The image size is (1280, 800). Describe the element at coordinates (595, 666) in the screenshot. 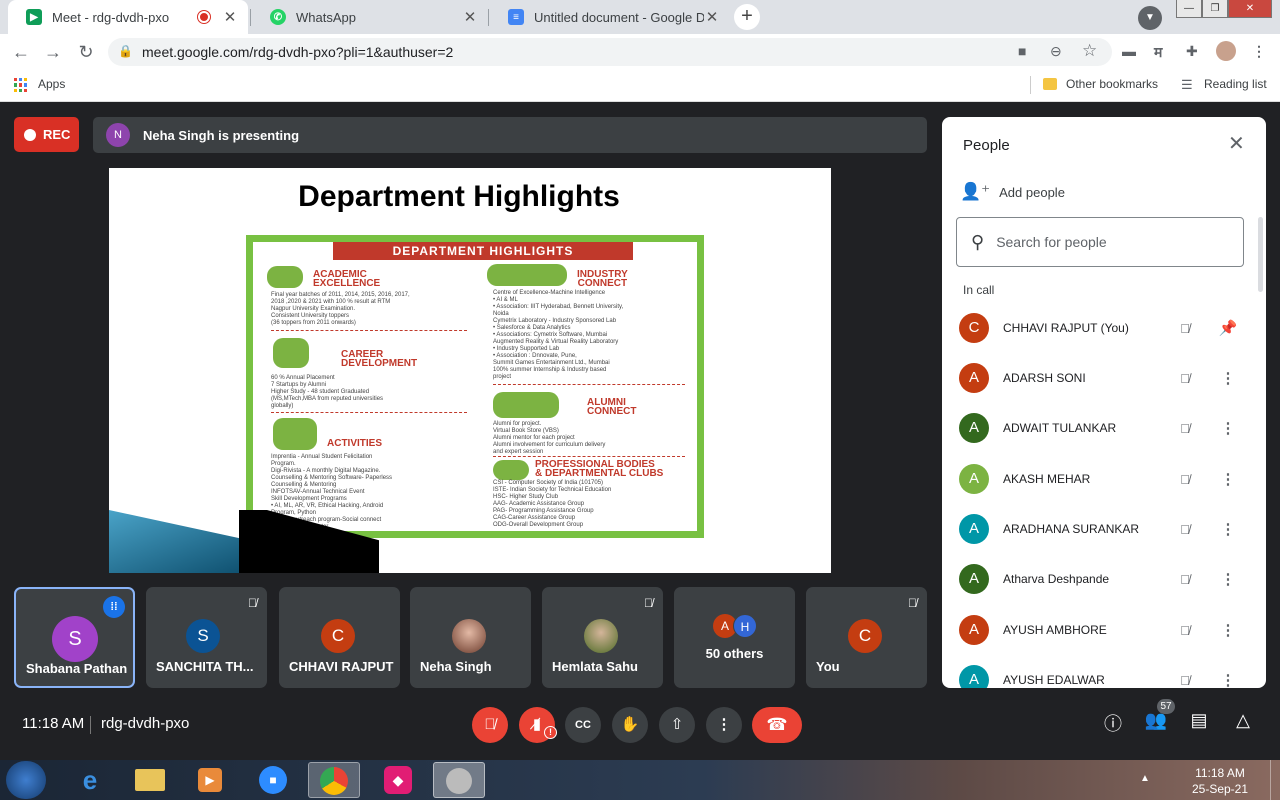

I see `participant-name: Hemlata Sahu` at that location.